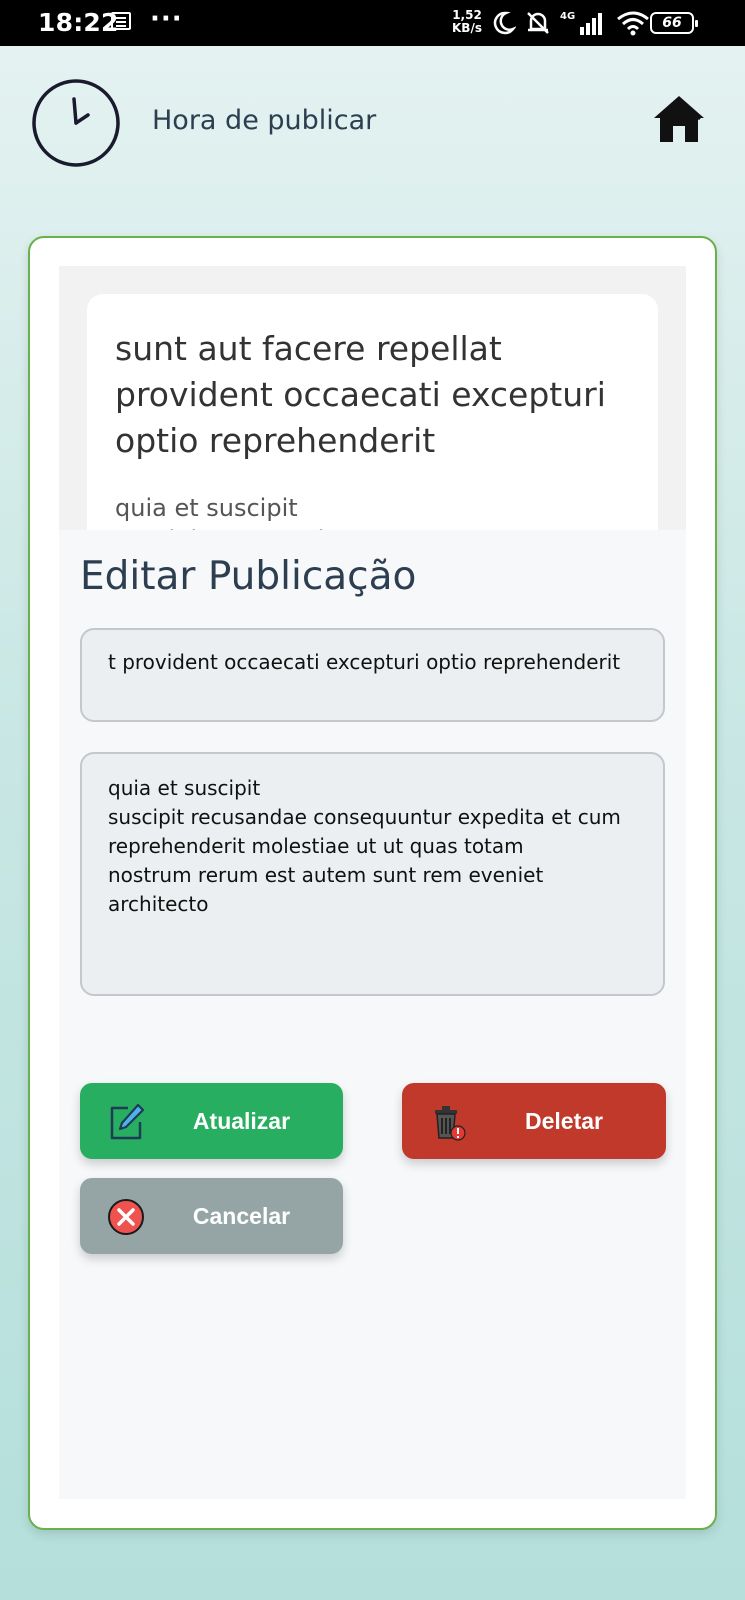  What do you see at coordinates (538, 23) in the screenshot?
I see `muted-bell-icon` at bounding box center [538, 23].